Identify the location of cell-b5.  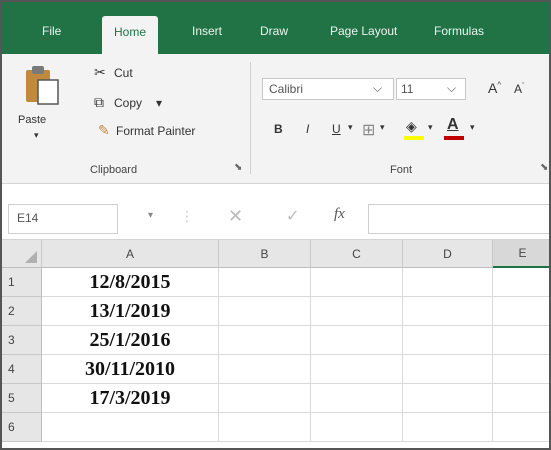
(265, 398).